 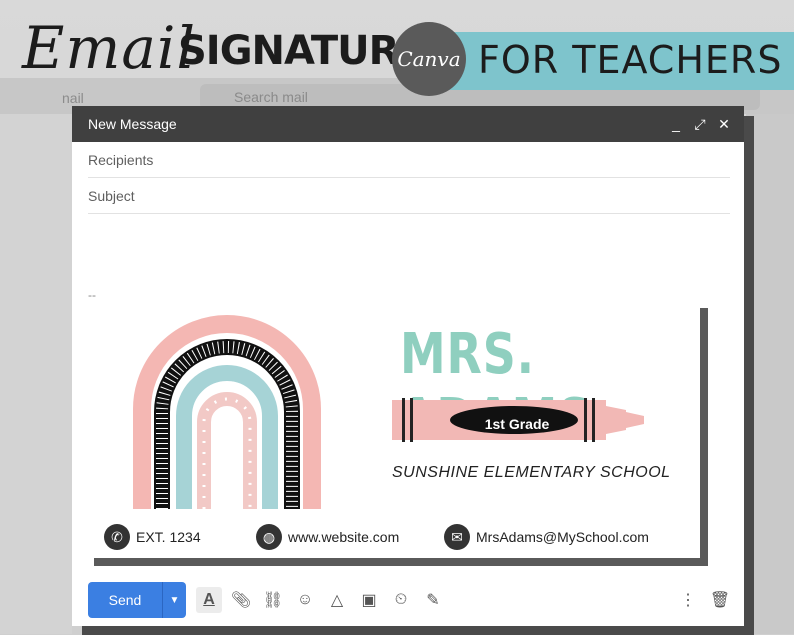 I want to click on close-icon: ✕, so click(x=724, y=124).